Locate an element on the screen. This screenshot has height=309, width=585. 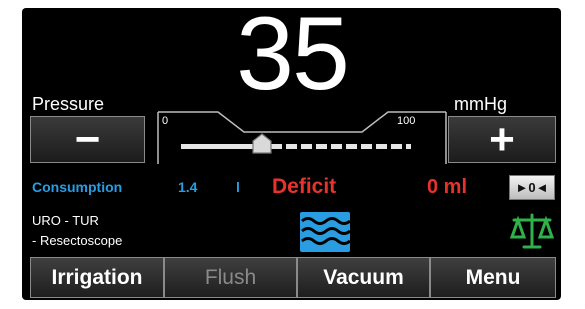
increase-pressure-button: + is located at coordinates (502, 139).